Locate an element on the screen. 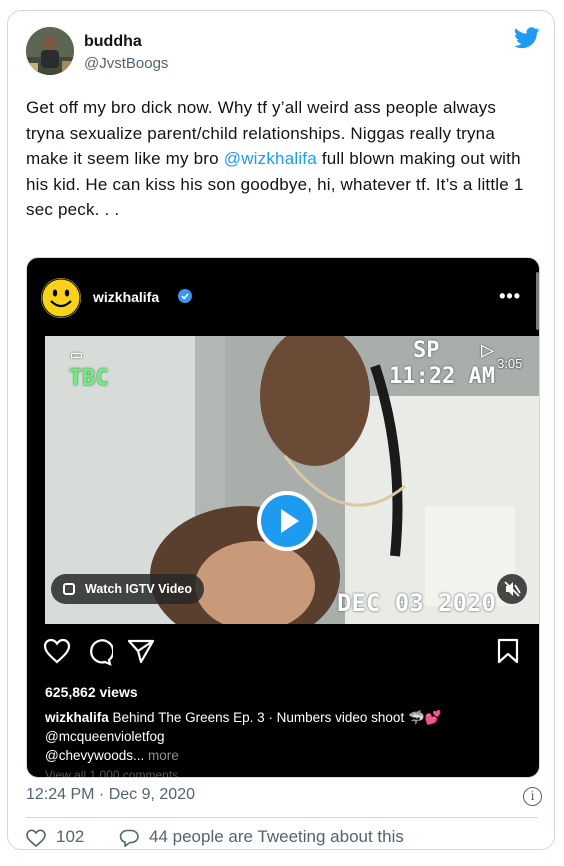 This screenshot has height=866, width=564. embed-header: wizkhalifa ••• is located at coordinates (283, 297).